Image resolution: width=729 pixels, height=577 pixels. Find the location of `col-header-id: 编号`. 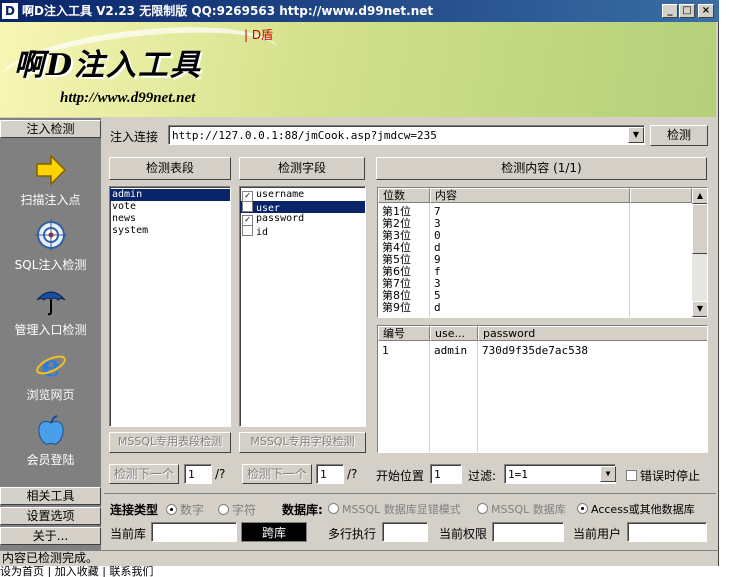

col-header-id: 编号 is located at coordinates (404, 333).